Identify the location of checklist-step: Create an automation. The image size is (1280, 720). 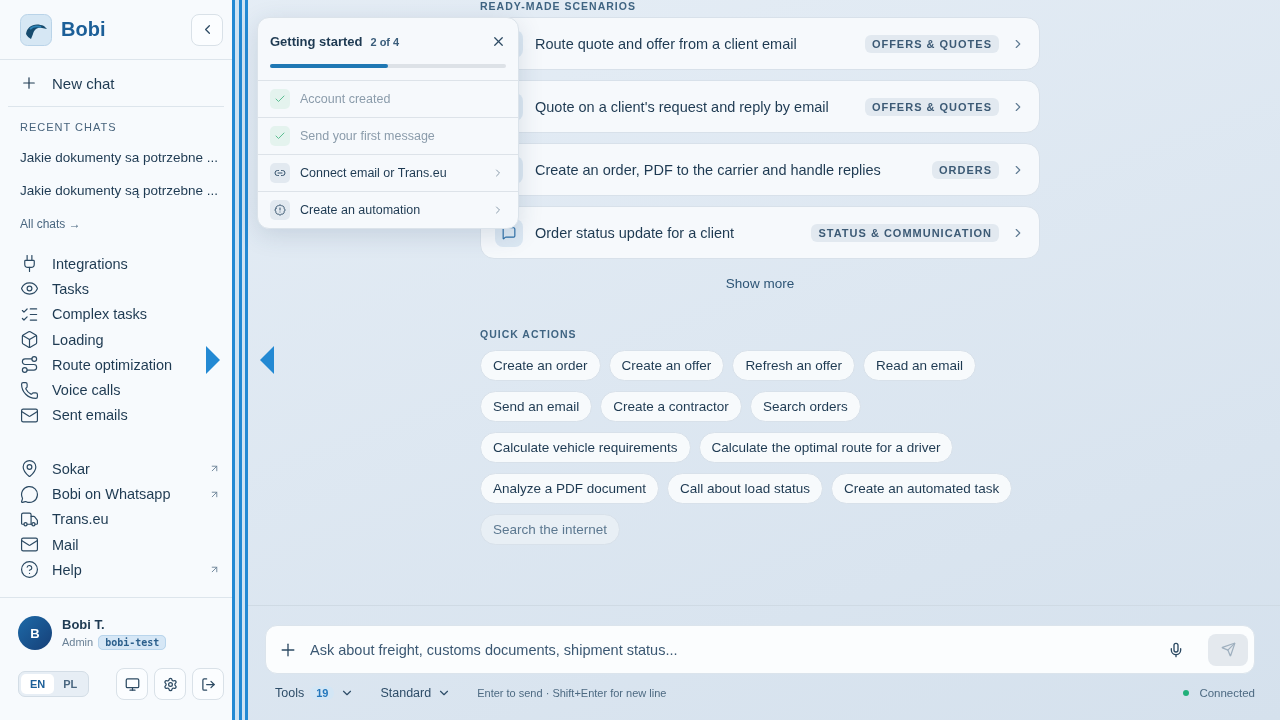
(388, 209).